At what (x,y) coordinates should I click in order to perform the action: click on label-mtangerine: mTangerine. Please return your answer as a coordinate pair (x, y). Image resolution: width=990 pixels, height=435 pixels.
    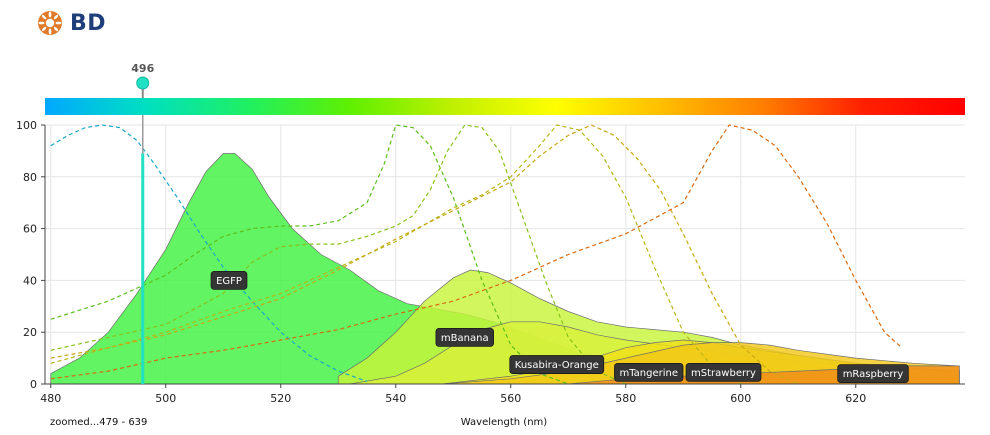
    Looking at the image, I should click on (649, 372).